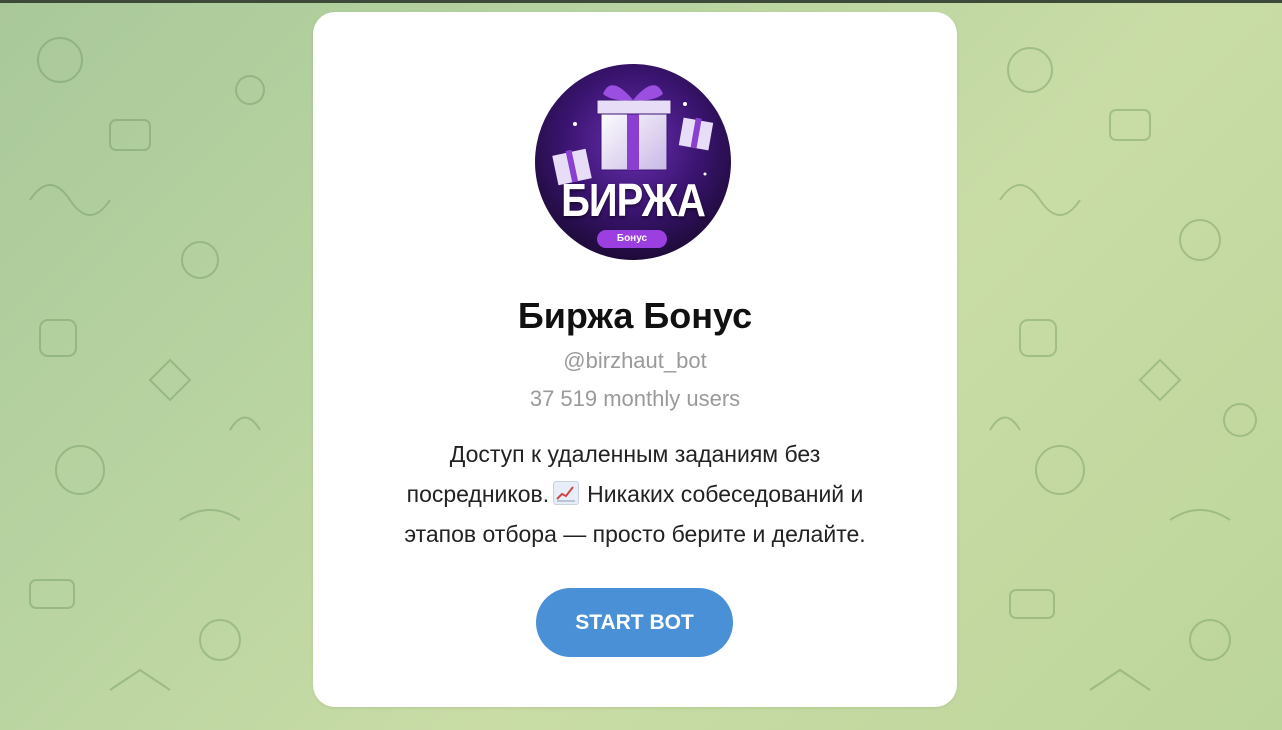  Describe the element at coordinates (725, 494) in the screenshot. I see `description-text: Никаких собеседований и` at that location.